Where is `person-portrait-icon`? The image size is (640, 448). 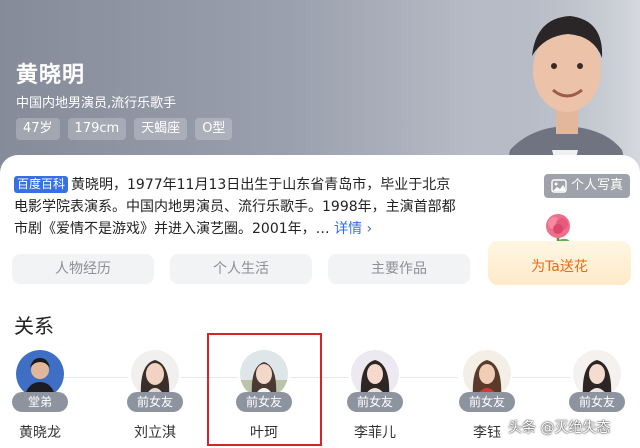
person-portrait-icon is located at coordinates (555, 86).